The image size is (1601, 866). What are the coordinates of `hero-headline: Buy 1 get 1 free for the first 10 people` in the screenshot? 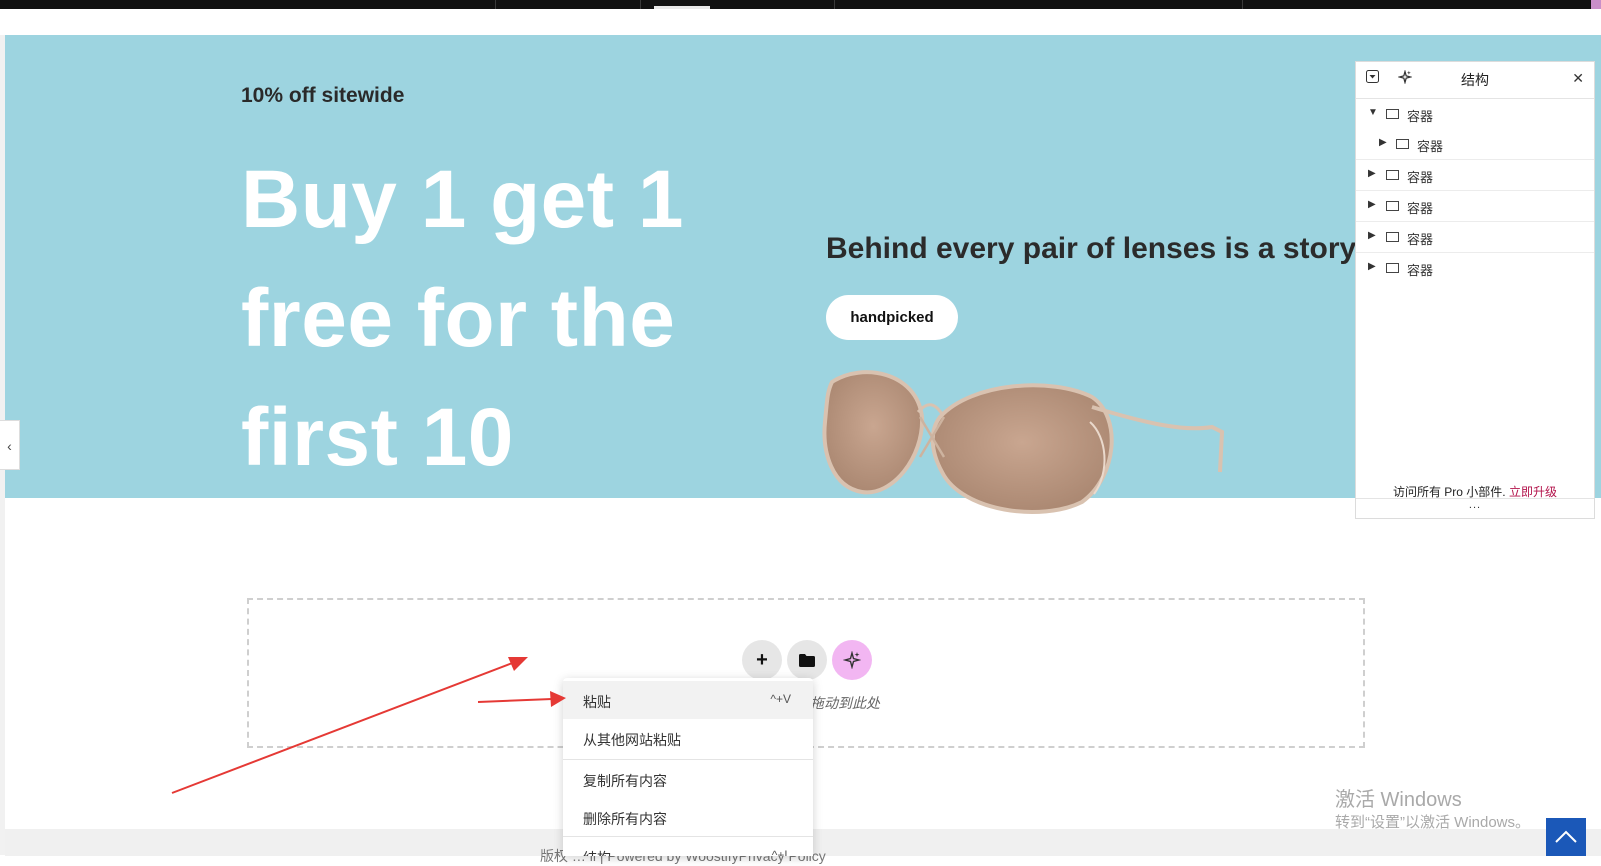 It's located at (462, 378).